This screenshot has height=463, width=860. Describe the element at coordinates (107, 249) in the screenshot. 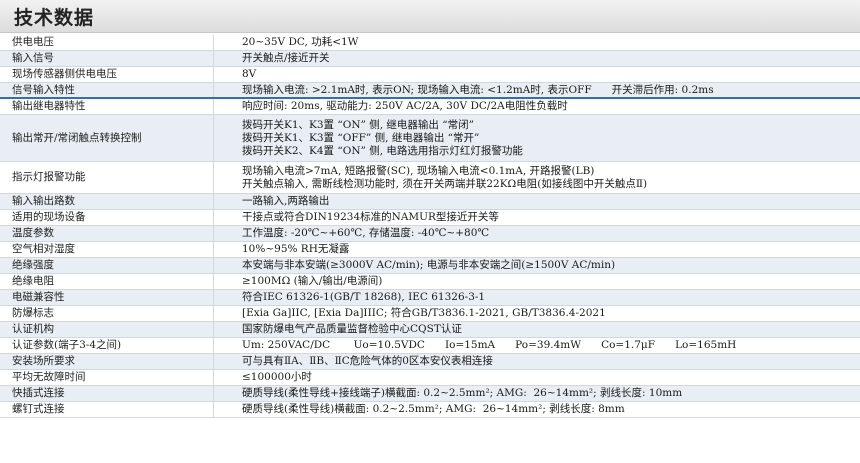

I see `row-label: 空气相对湿度` at that location.